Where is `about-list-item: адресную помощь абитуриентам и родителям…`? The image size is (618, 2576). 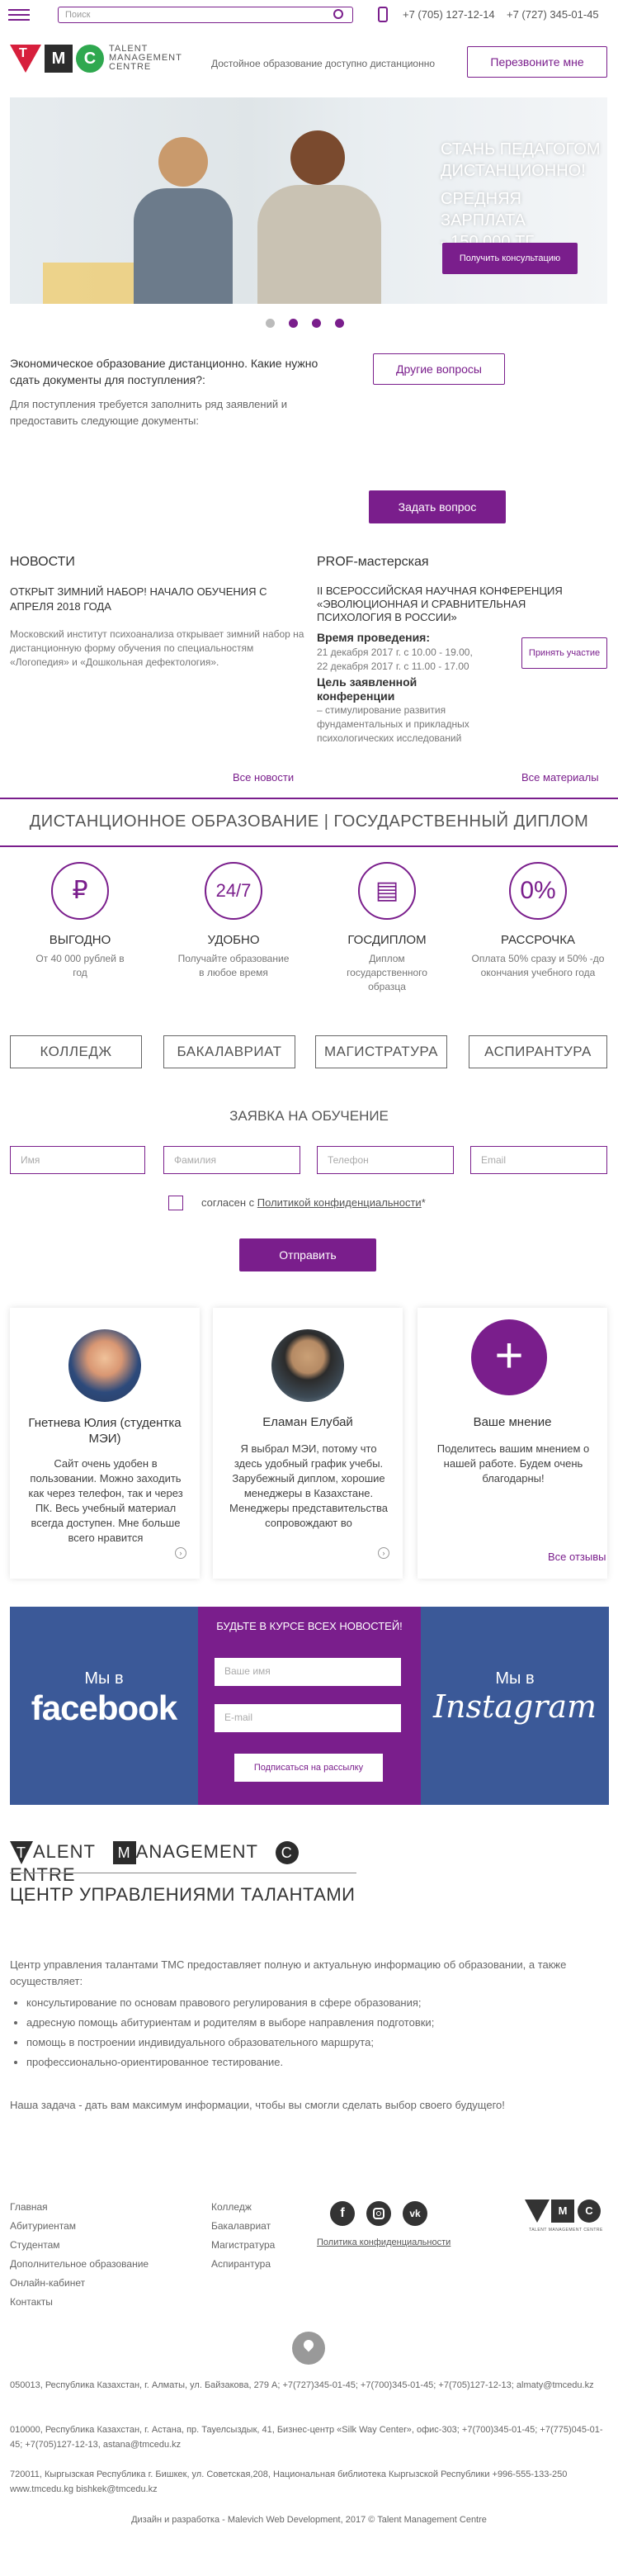 about-list-item: адресную помощь абитуриентам и родителям… is located at coordinates (306, 2023).